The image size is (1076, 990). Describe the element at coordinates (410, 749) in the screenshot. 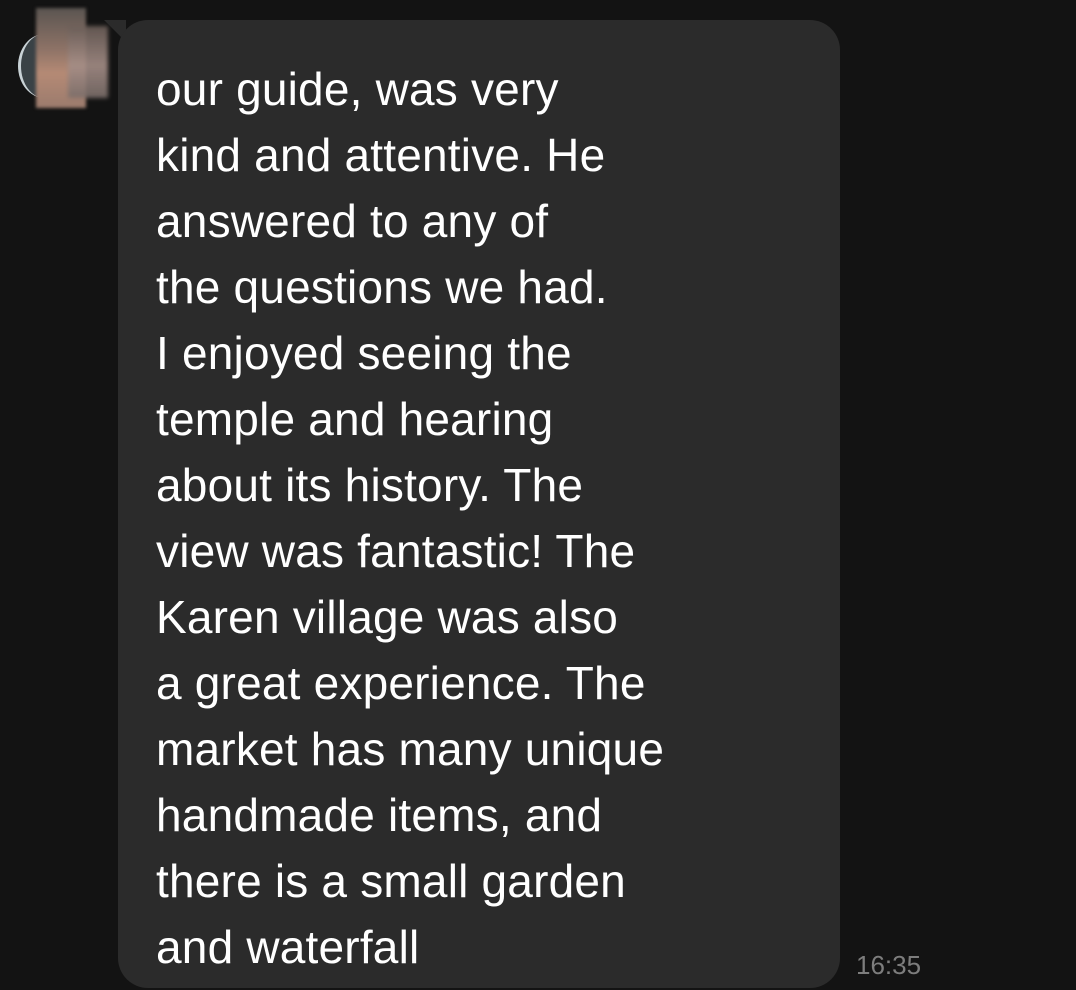

I see `message-line: market has many unique` at that location.